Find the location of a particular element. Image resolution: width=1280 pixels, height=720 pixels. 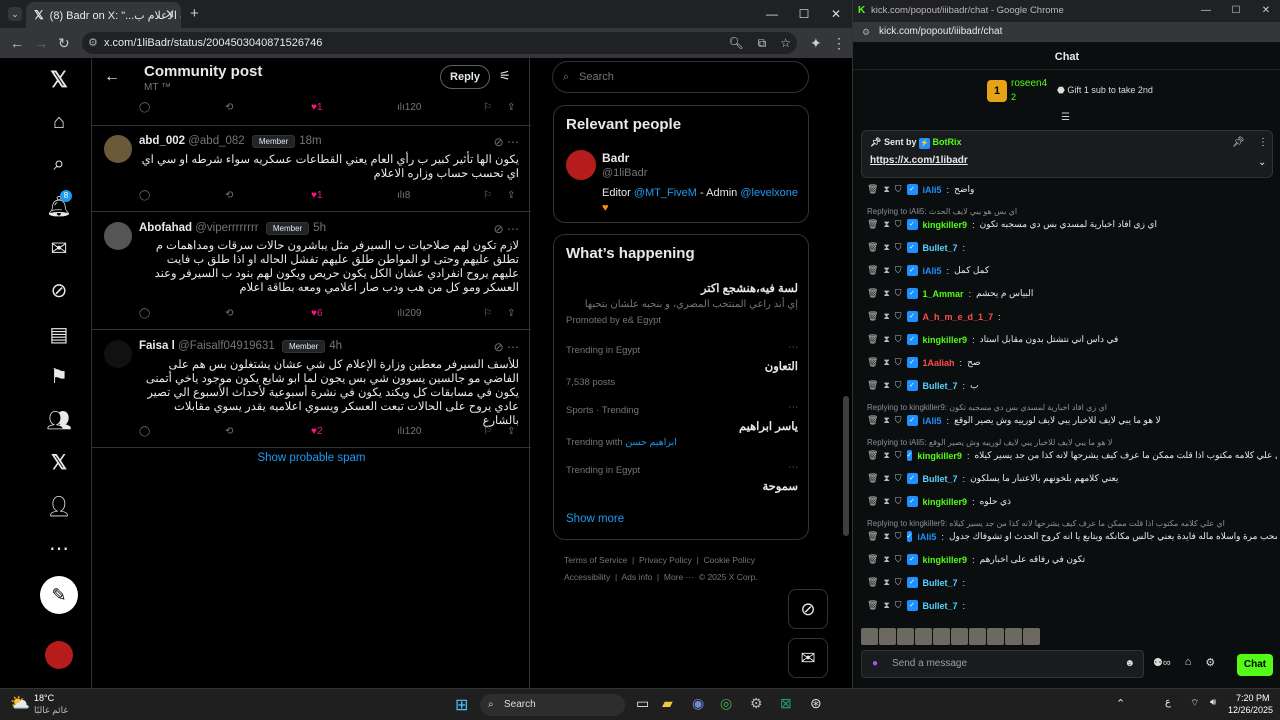

url-bar: ⚙ kick.com/popout/iiibadr/chat is located at coordinates (1066, 32).